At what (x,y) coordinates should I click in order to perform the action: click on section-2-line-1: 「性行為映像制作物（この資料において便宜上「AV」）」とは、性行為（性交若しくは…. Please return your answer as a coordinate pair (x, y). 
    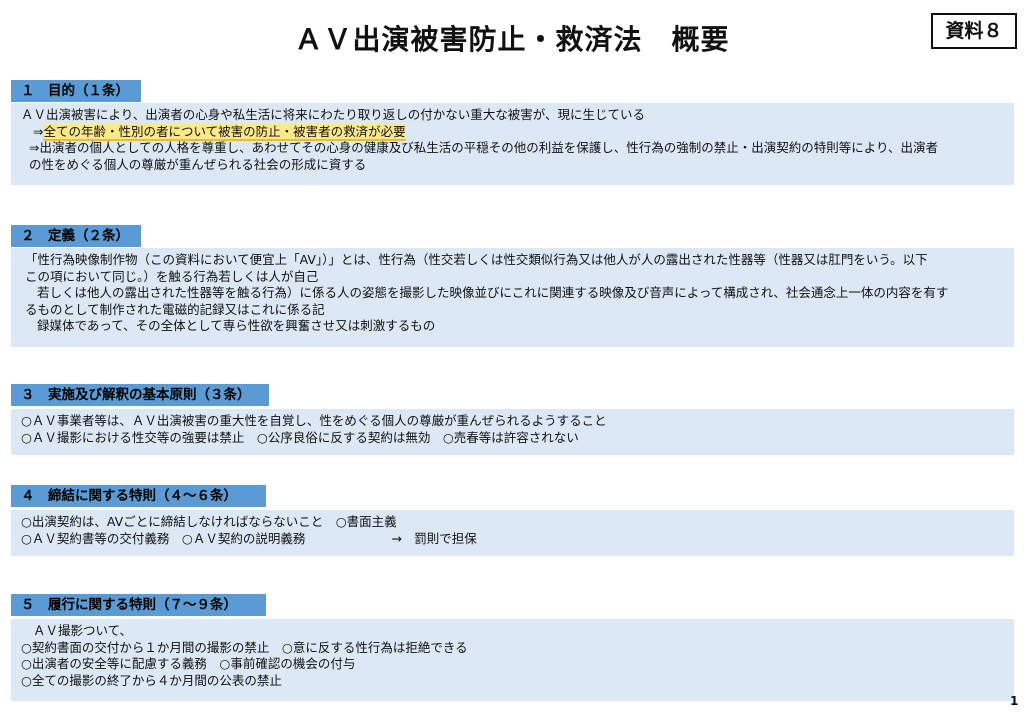
    Looking at the image, I should click on (476, 259).